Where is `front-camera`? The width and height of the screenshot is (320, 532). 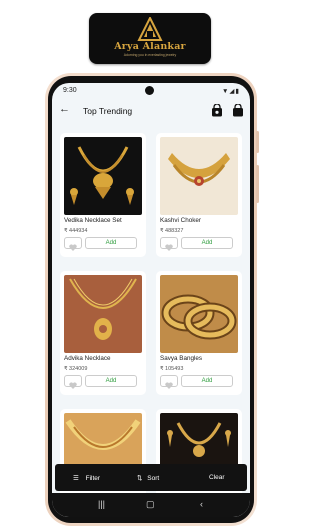 front-camera is located at coordinates (149, 90).